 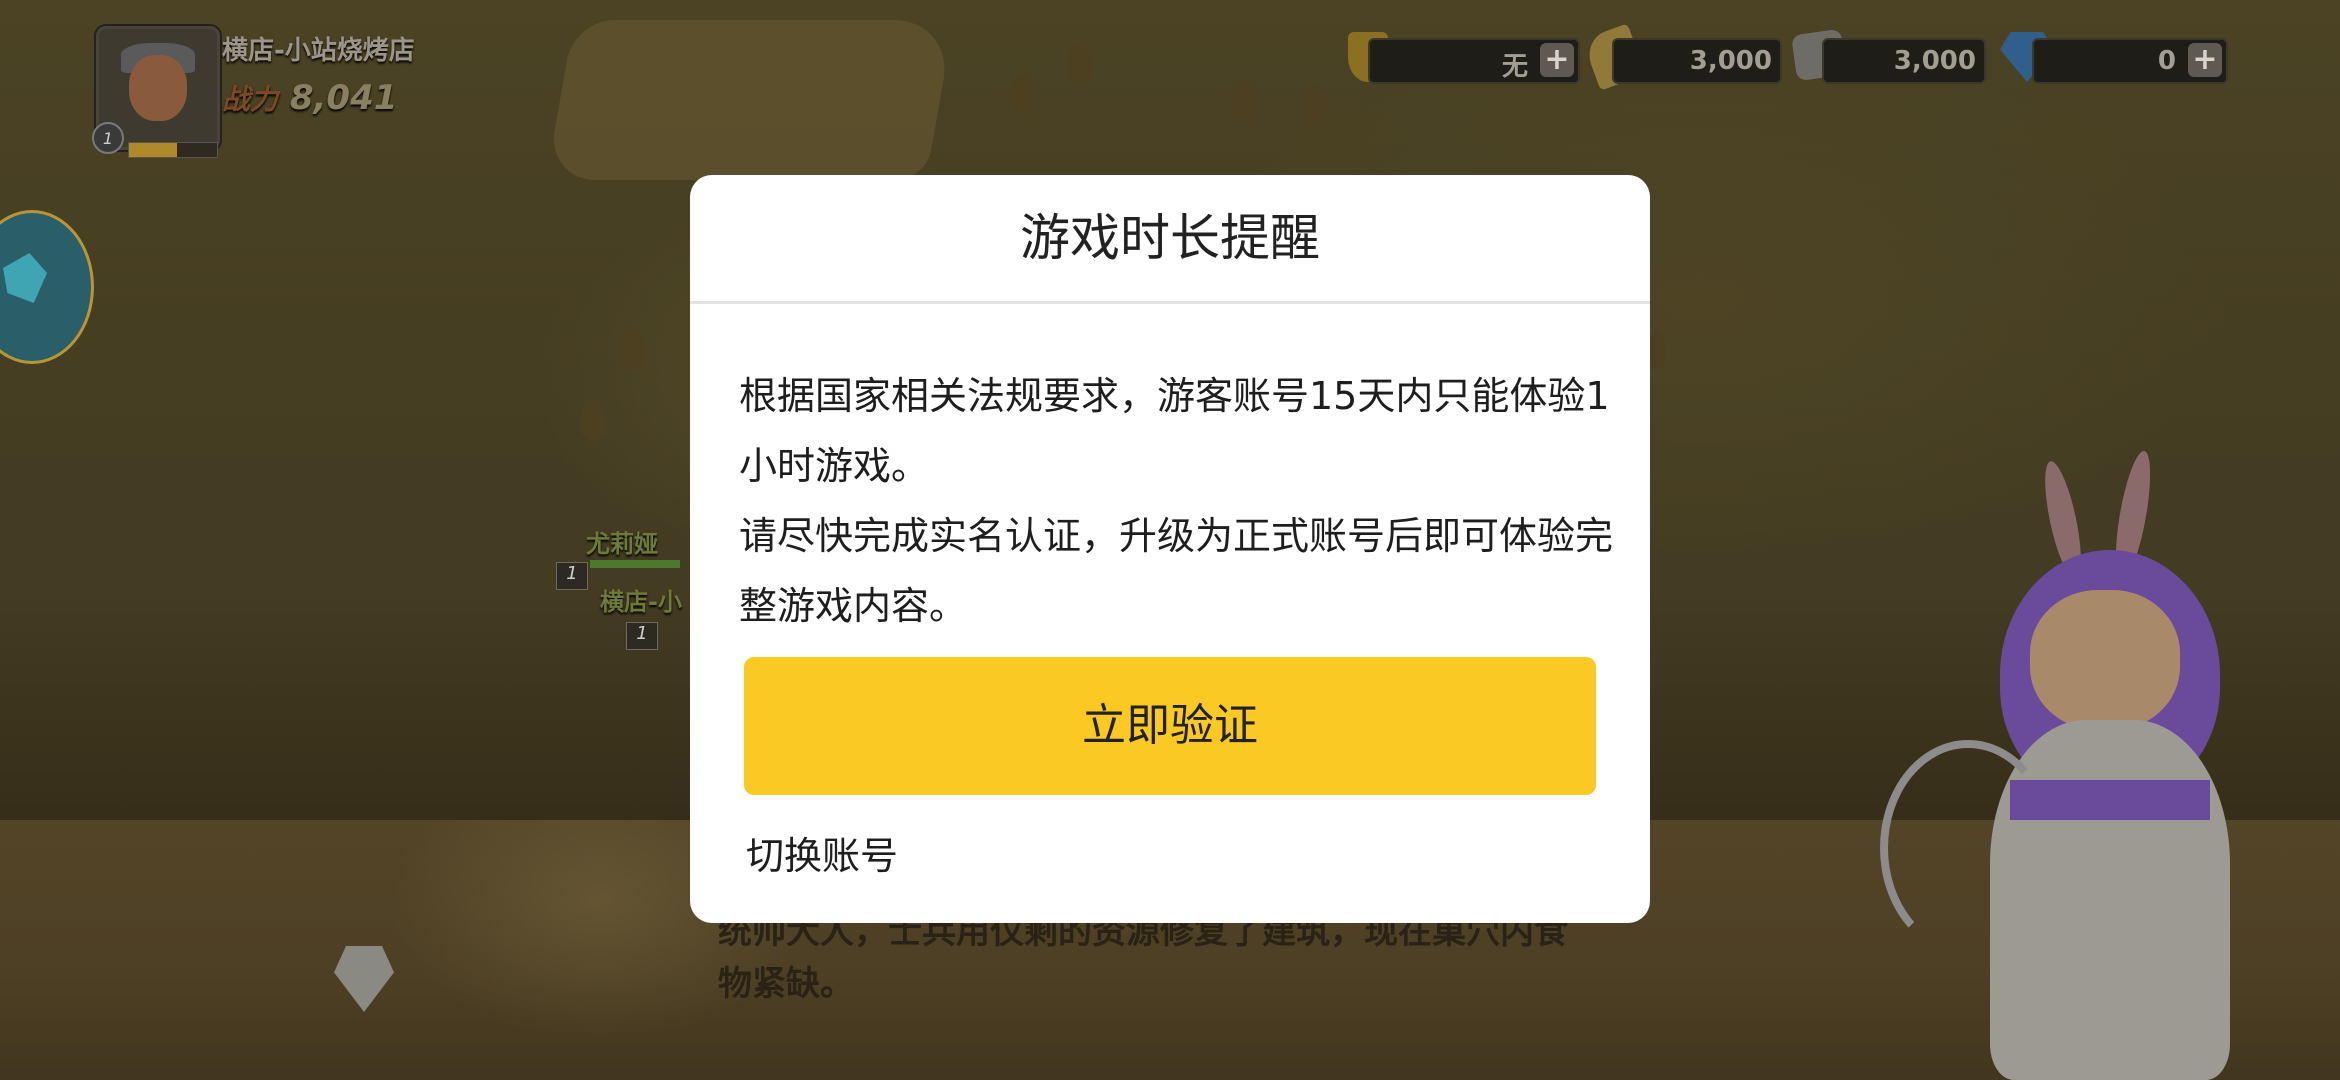 I want to click on npc-name: 横店-小, so click(x=641, y=602).